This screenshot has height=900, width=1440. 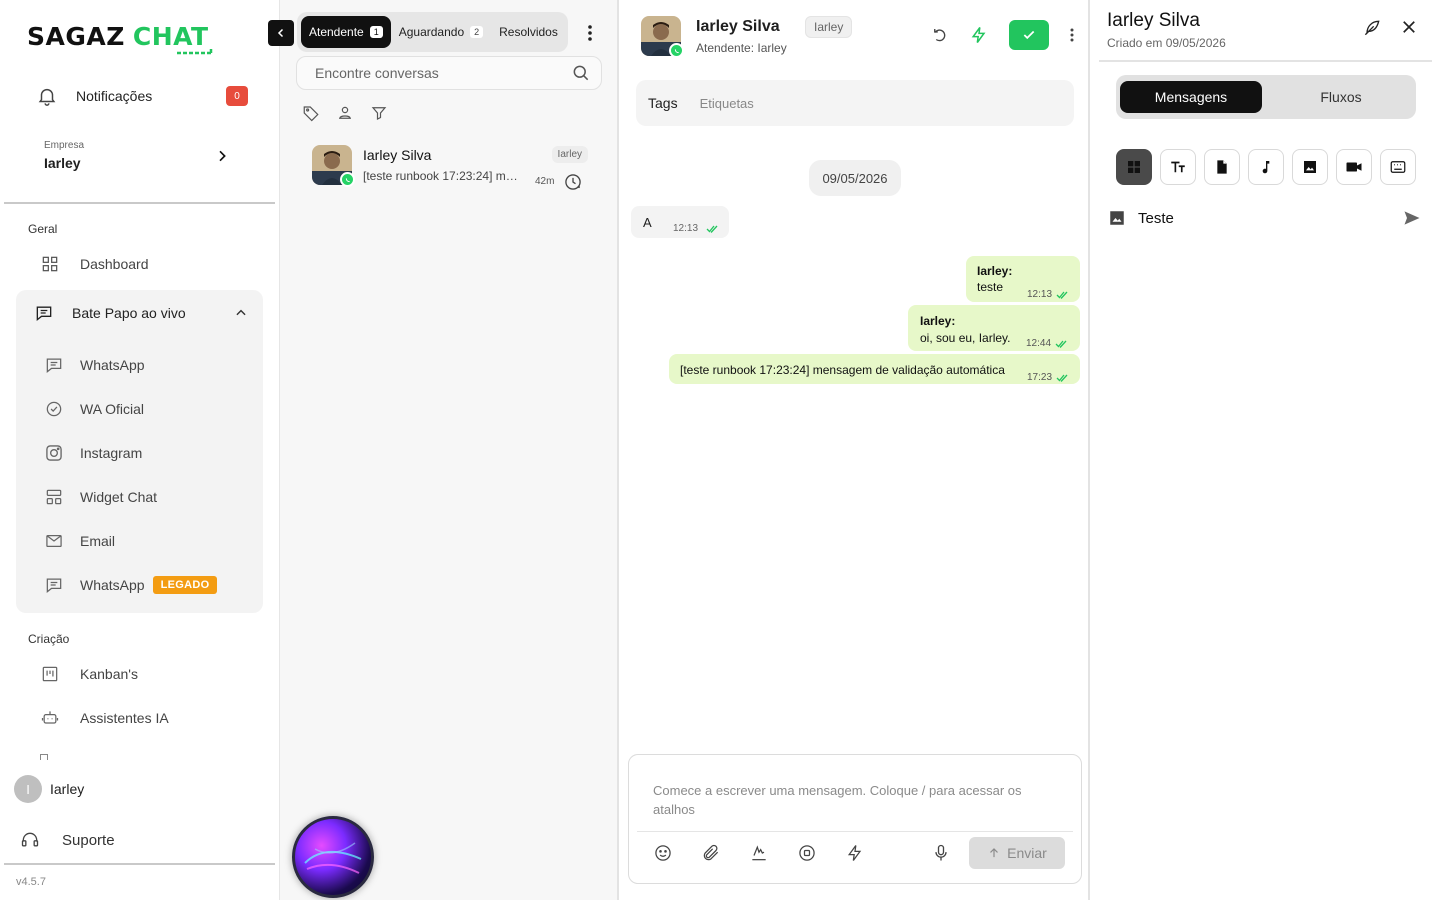 What do you see at coordinates (50, 717) in the screenshot?
I see `robot-icon` at bounding box center [50, 717].